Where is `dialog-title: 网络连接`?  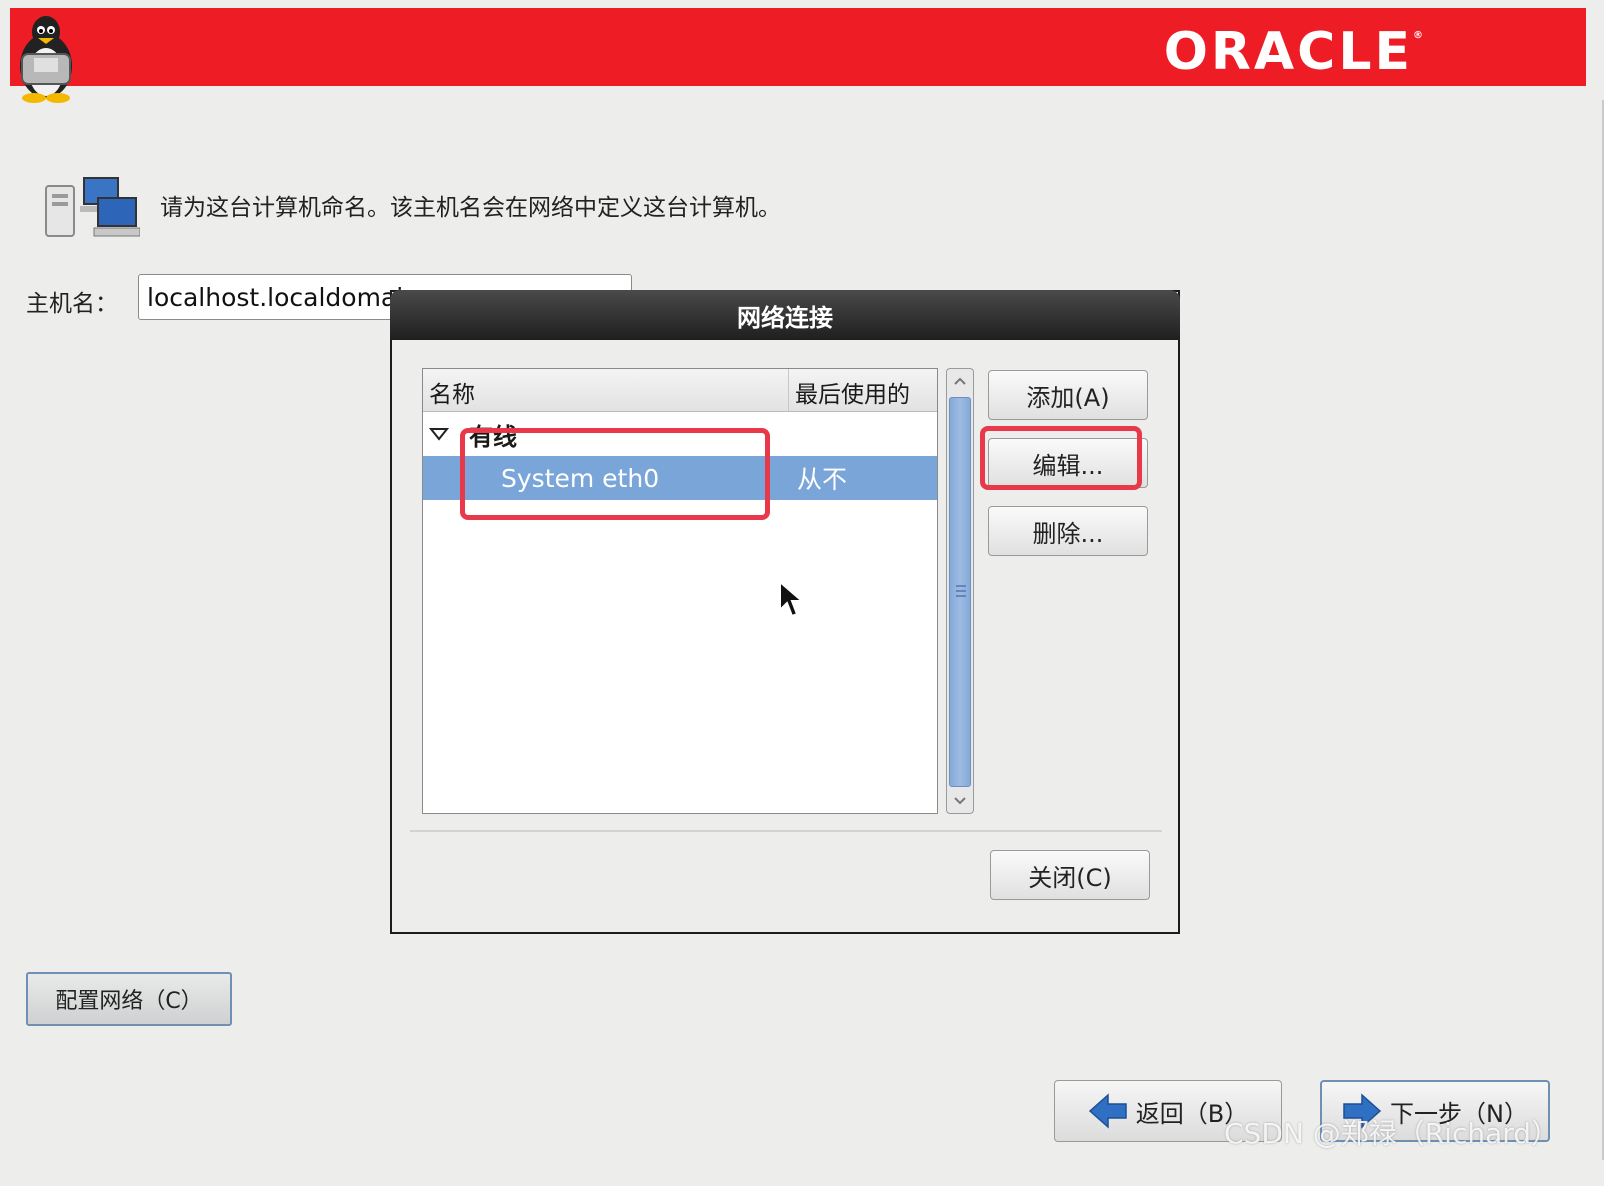
dialog-title: 网络连接 is located at coordinates (785, 315).